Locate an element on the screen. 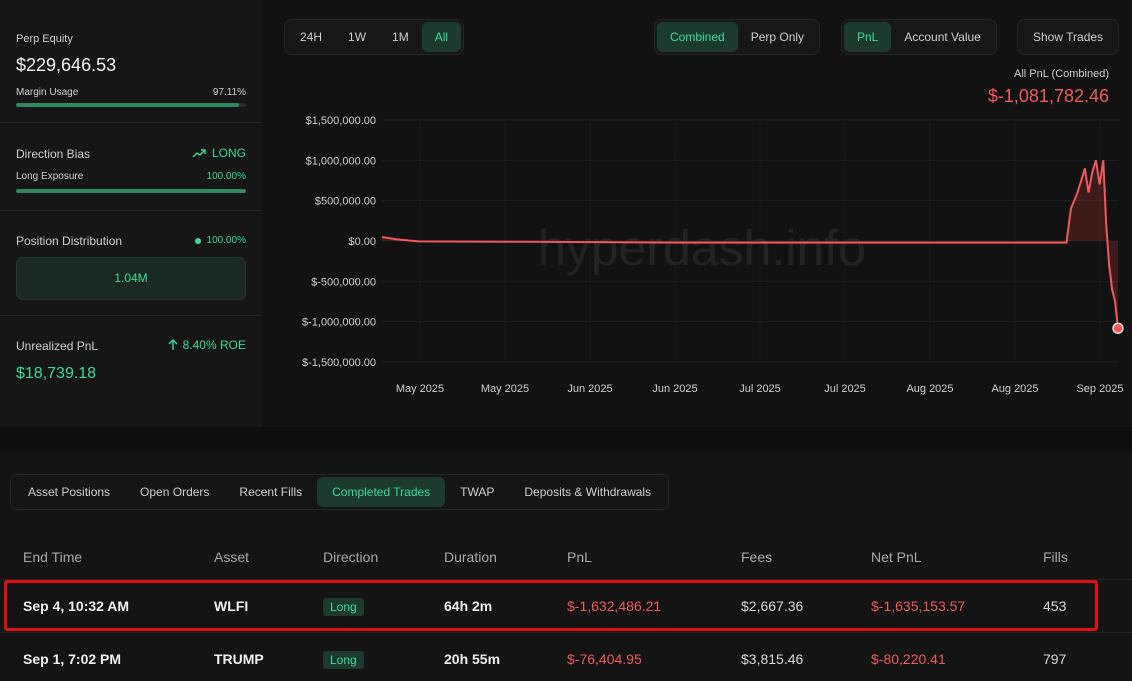 This screenshot has height=681, width=1132. unrealized-roe-indicator: 8.40% ROE is located at coordinates (207, 345).